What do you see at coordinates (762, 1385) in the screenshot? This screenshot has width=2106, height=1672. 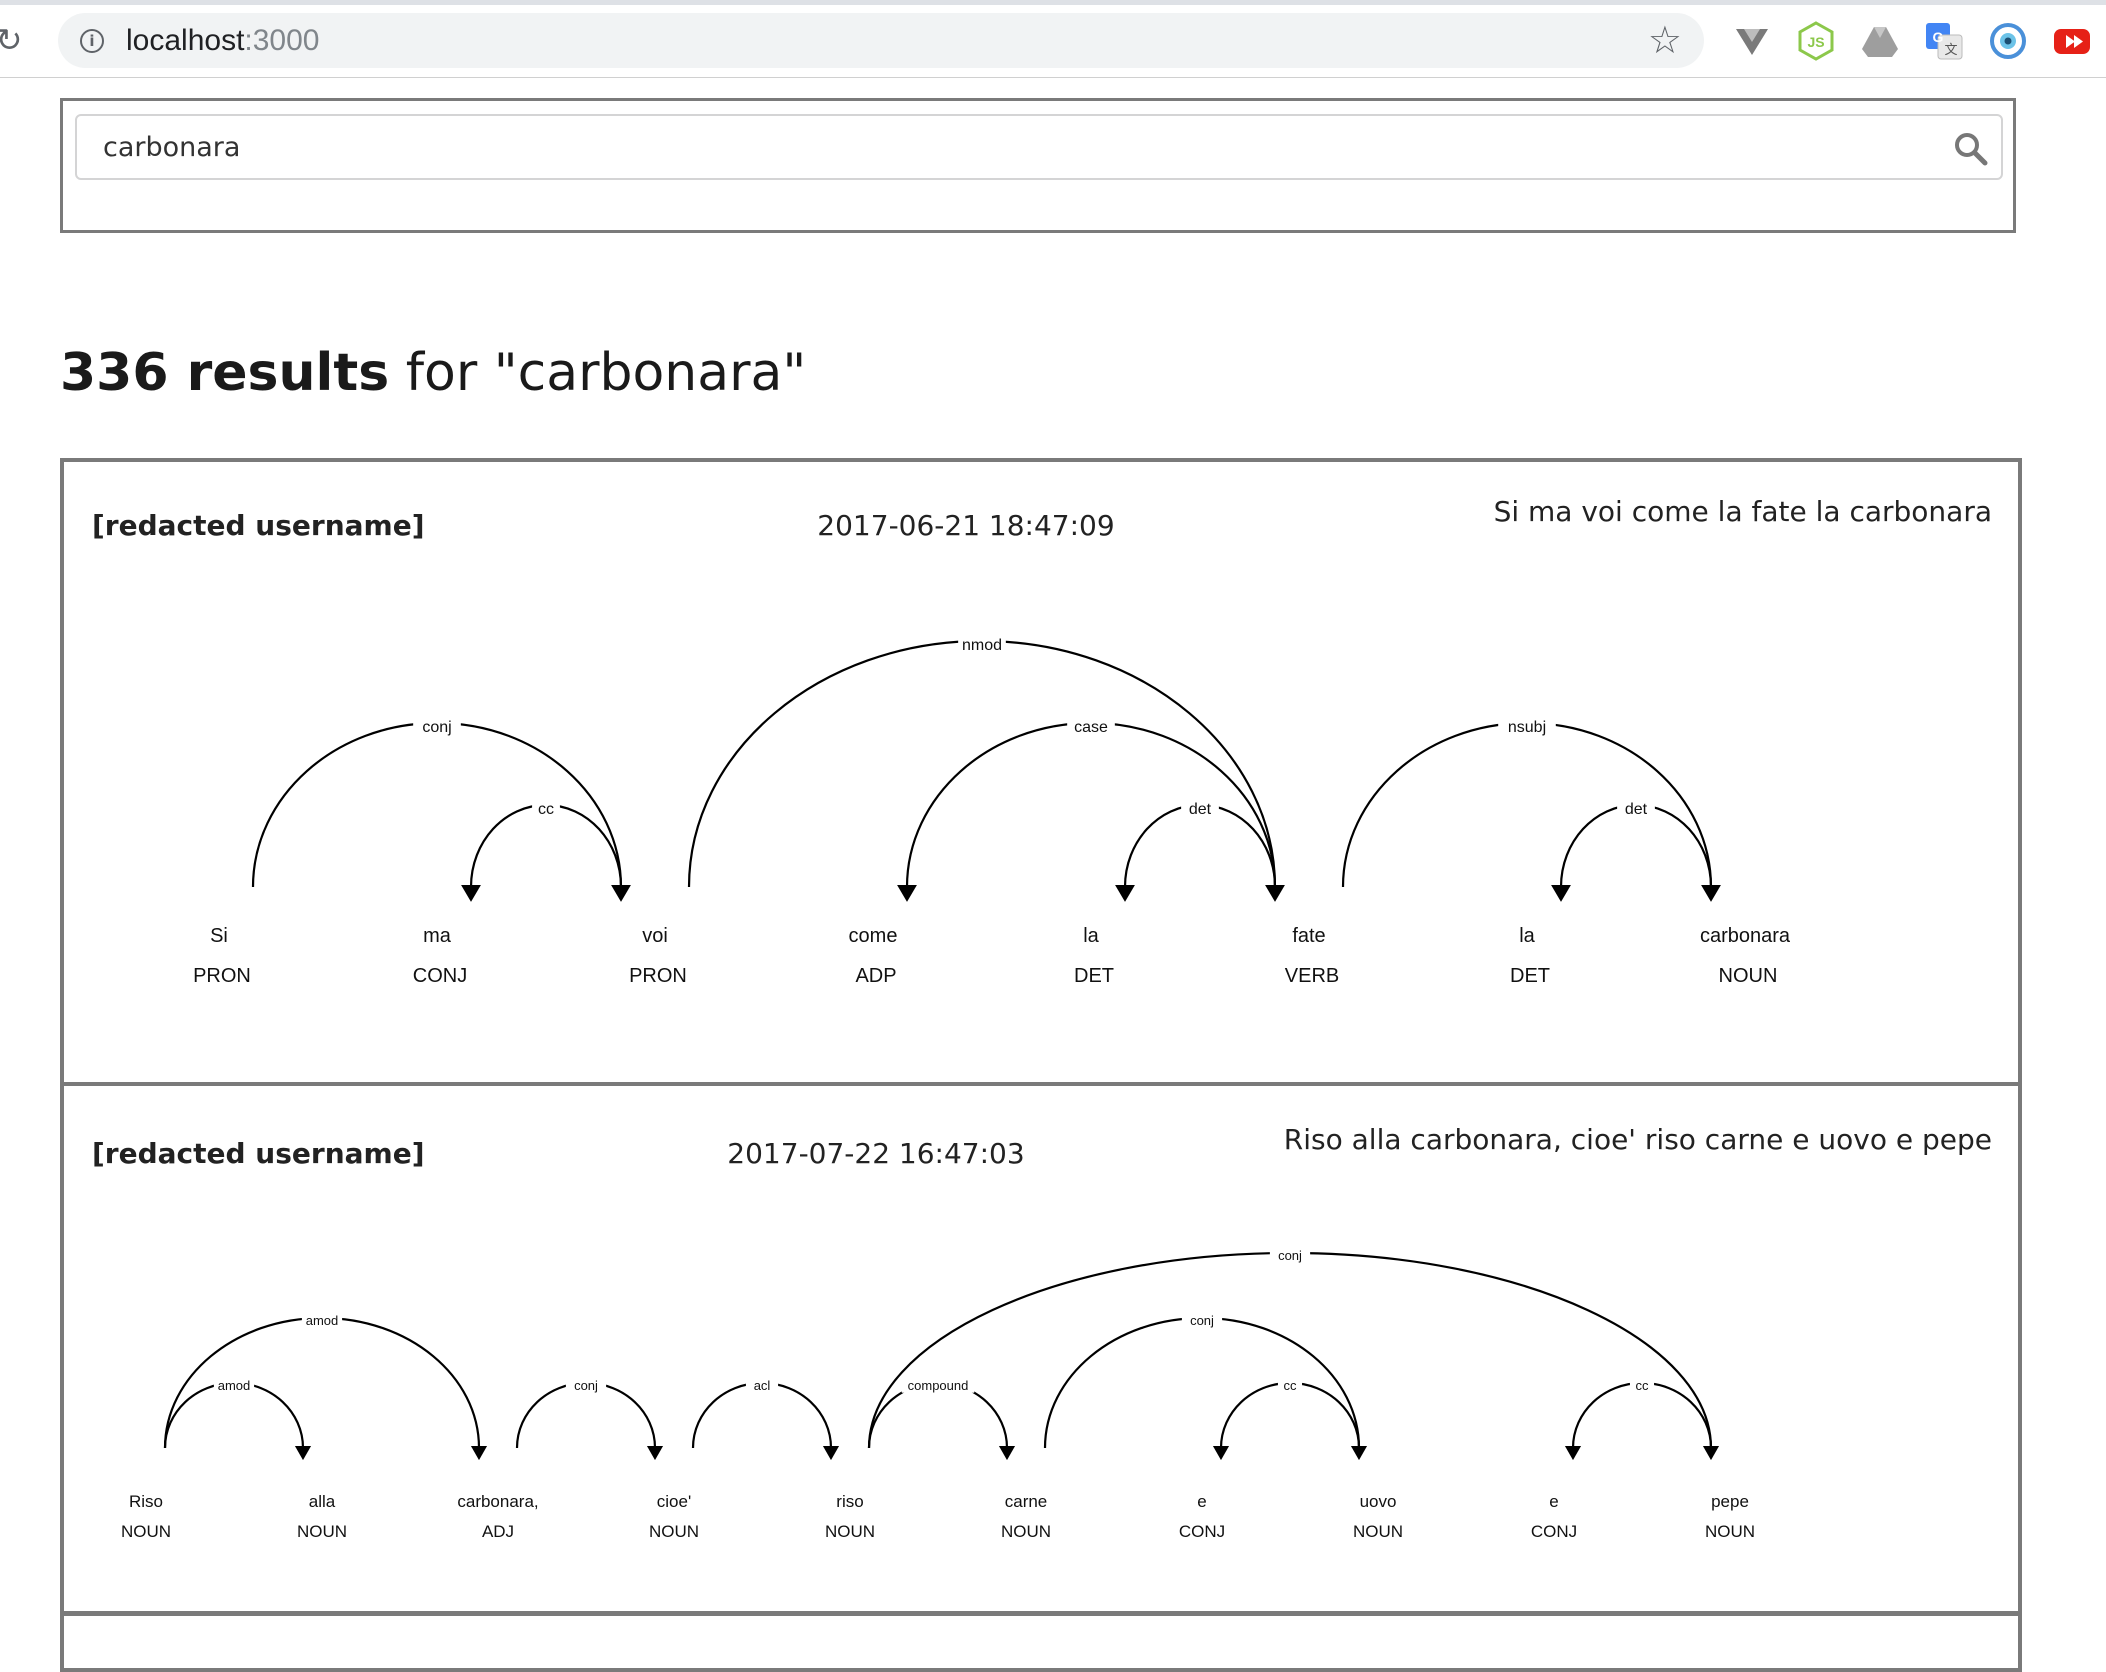 I see `arc-label: acl` at bounding box center [762, 1385].